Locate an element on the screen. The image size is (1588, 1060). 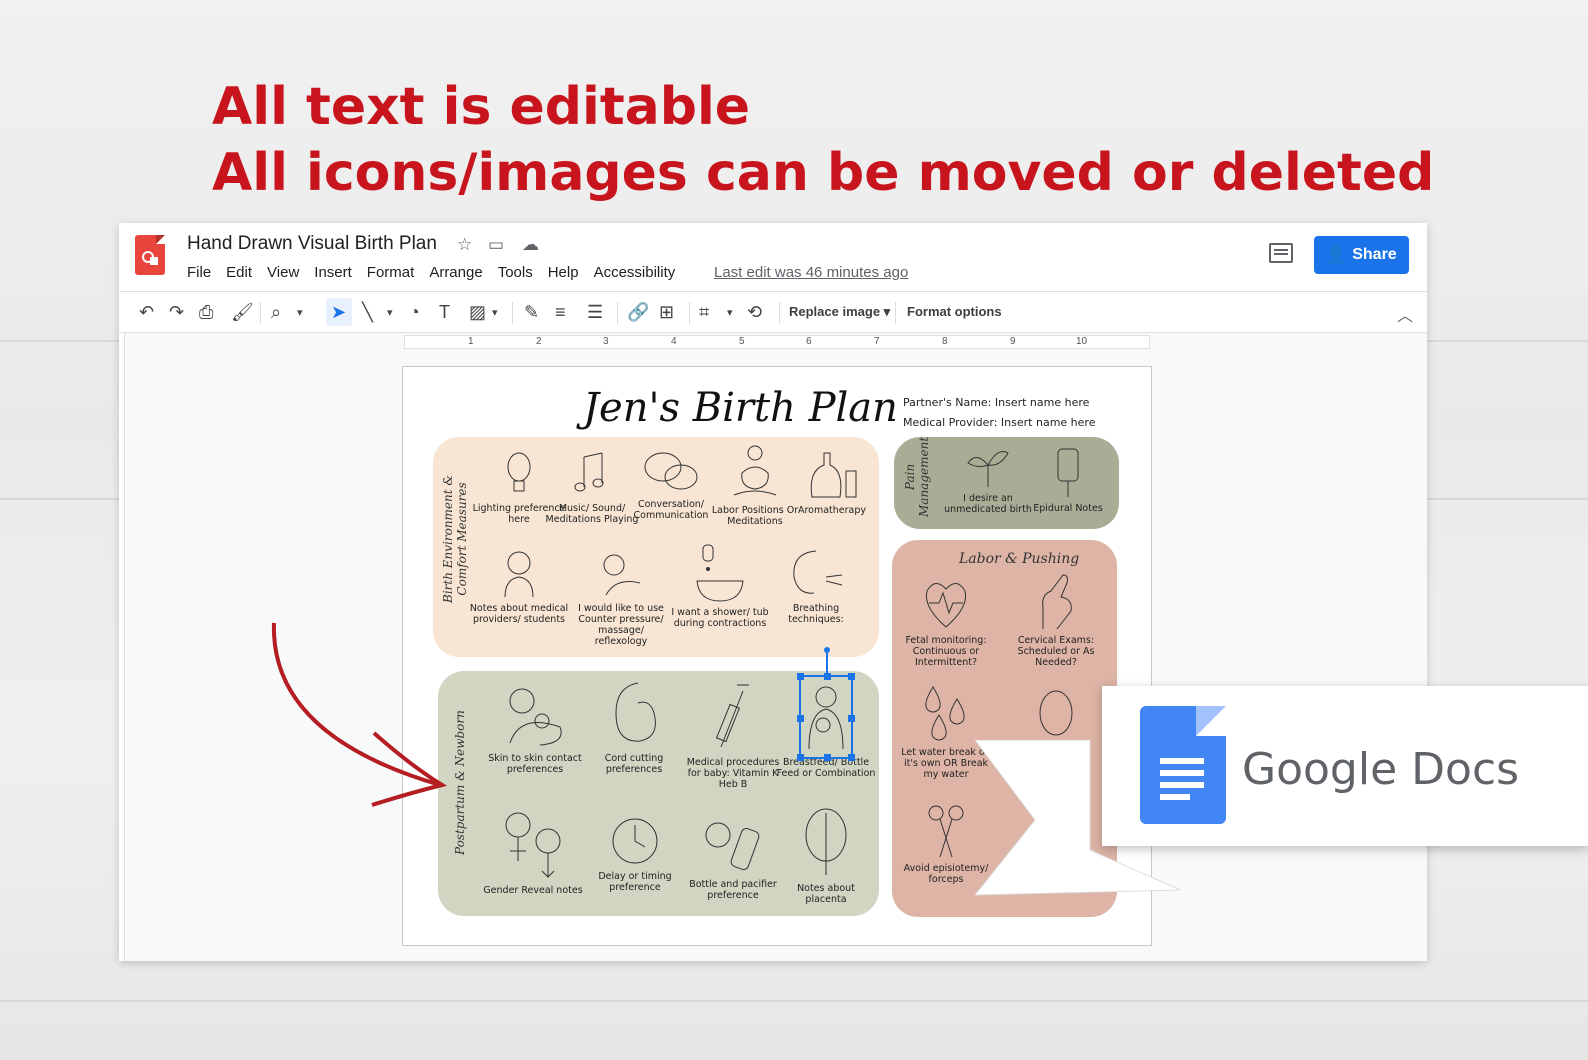
post-item-skin-to-skin: Skin to skin contact preferences is located at coordinates (535, 729).